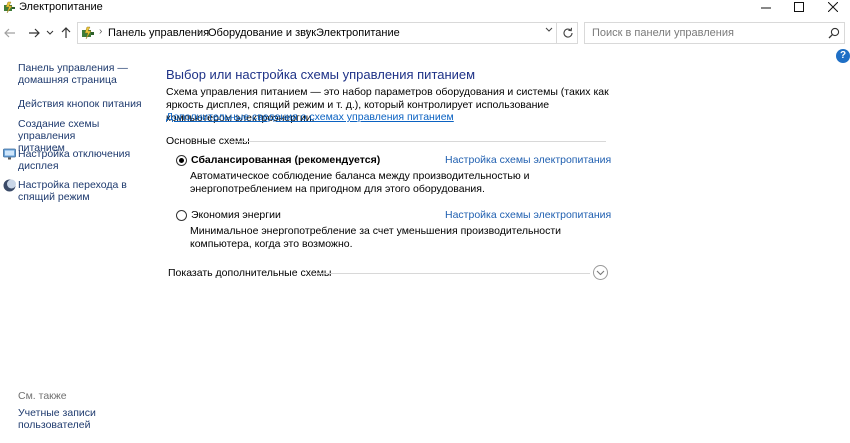 The image size is (850, 443). I want to click on sidebar-item-power-buttons: Действия кнопок питания, so click(80, 104).